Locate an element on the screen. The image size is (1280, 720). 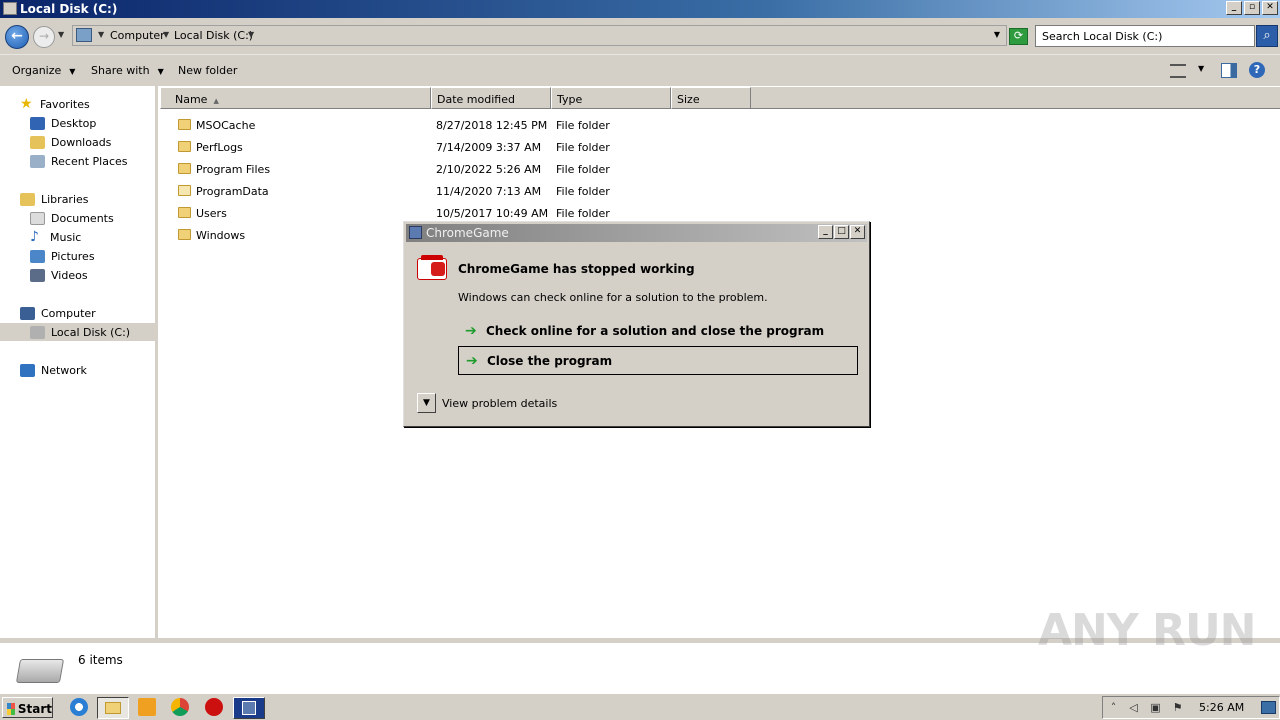
search-icon: ⌕ is located at coordinates (1267, 36).